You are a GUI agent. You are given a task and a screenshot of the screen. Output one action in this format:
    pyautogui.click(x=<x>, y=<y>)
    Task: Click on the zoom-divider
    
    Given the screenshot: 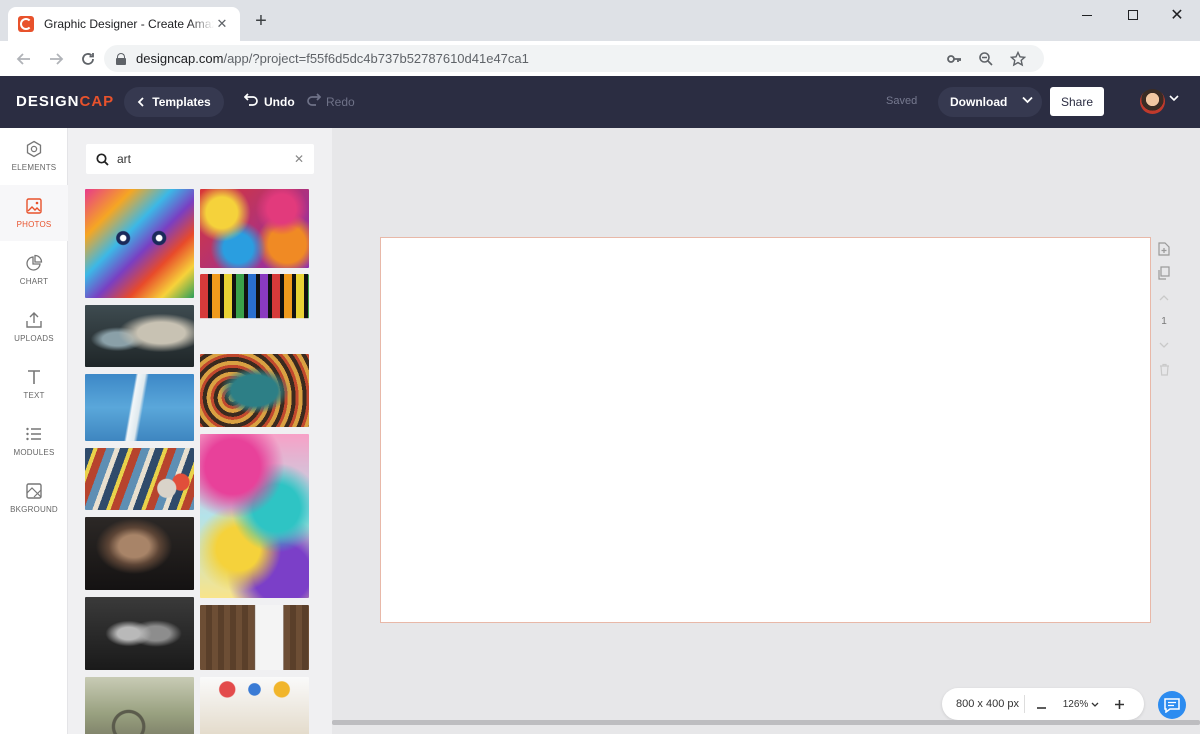 What is the action you would take?
    pyautogui.click(x=1024, y=704)
    